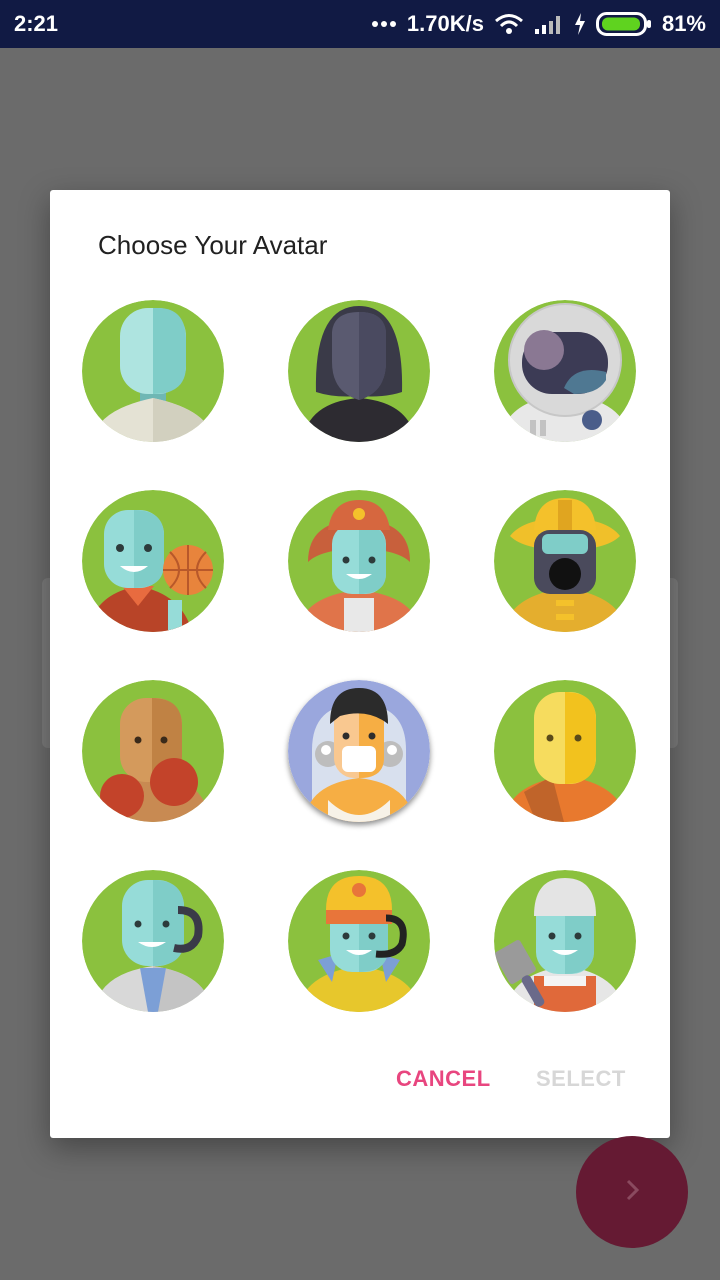 Image resolution: width=720 pixels, height=1280 pixels. Describe the element at coordinates (153, 751) in the screenshot. I see `avatar-boxer` at that location.